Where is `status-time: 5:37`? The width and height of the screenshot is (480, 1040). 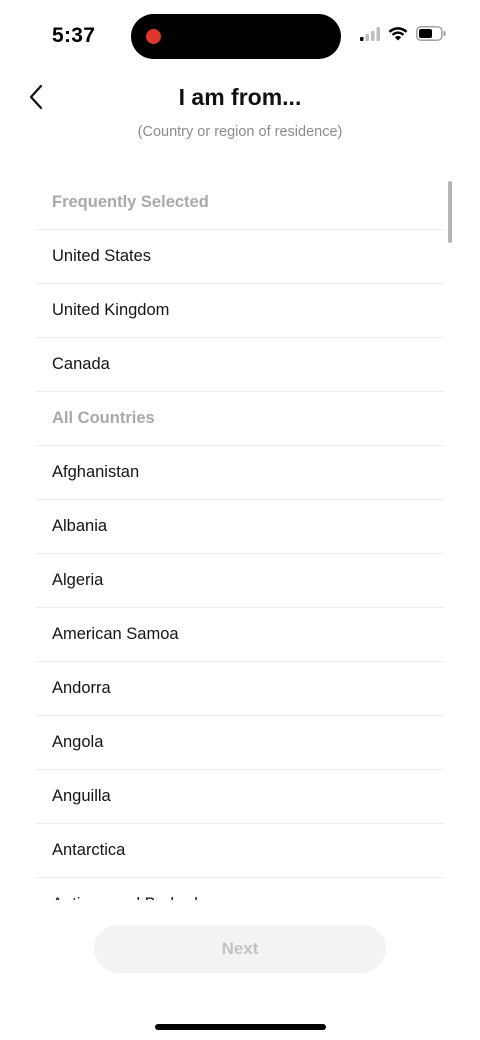
status-time: 5:37 is located at coordinates (74, 35).